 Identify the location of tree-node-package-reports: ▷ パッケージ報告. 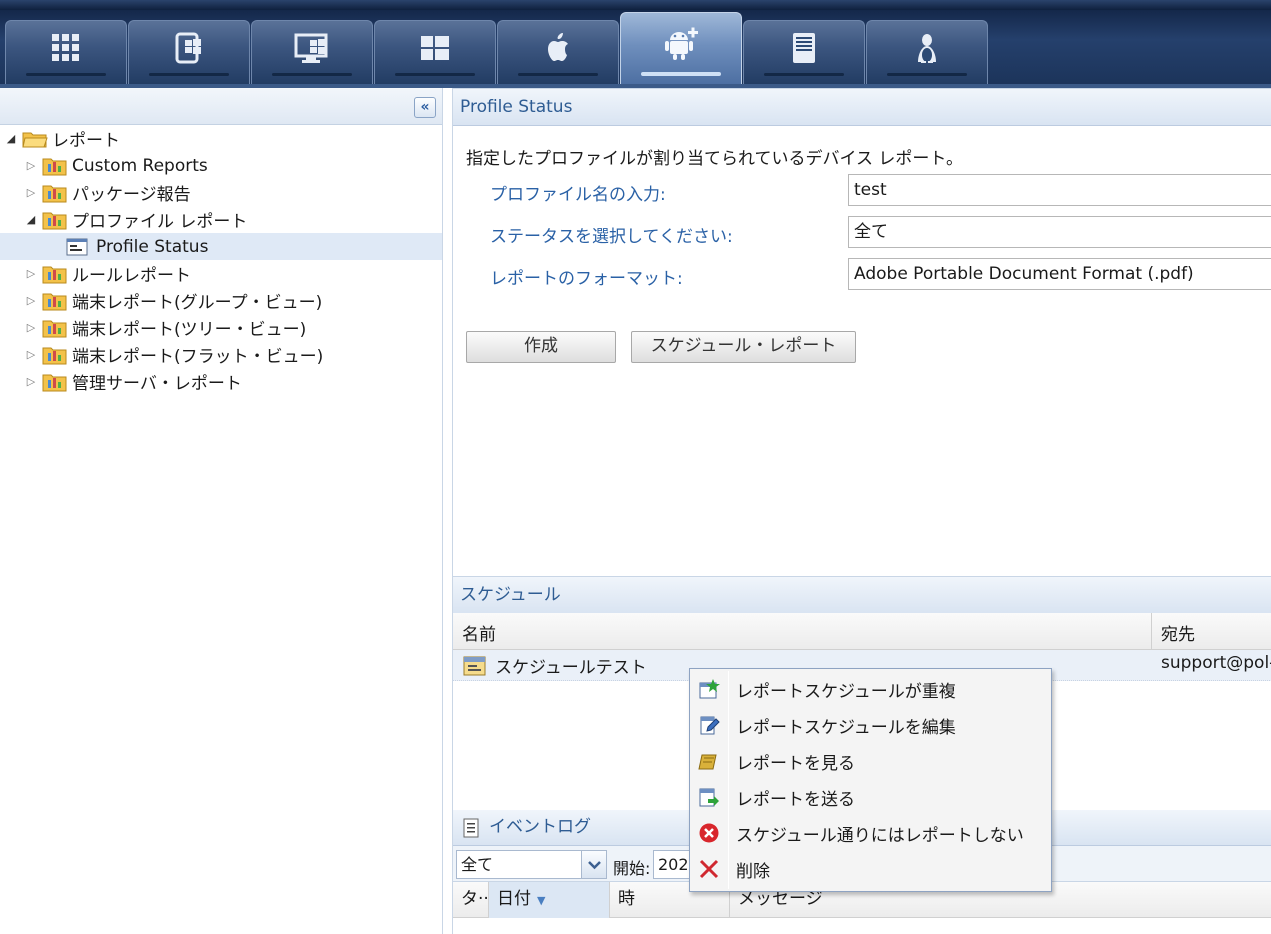
(107, 192).